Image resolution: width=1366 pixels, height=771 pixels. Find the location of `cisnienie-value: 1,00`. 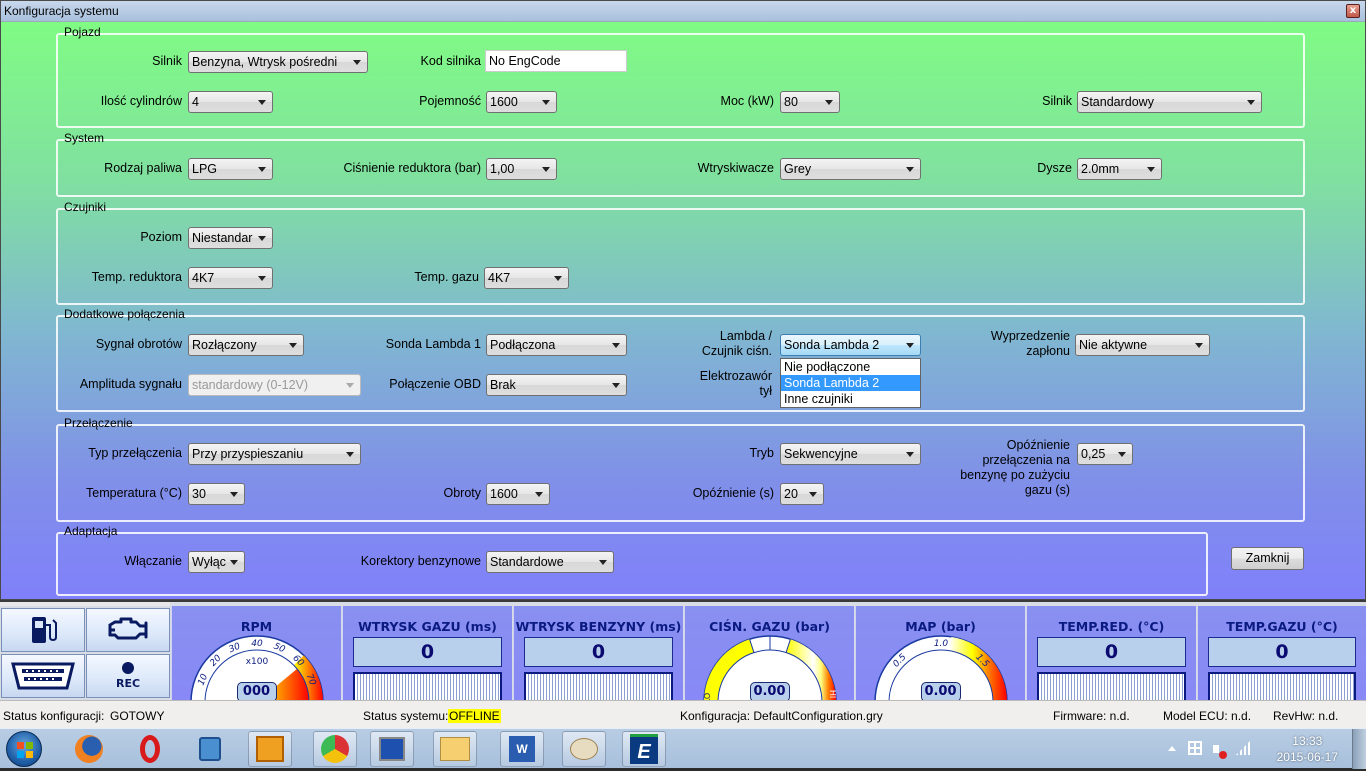

cisnienie-value: 1,00 is located at coordinates (502, 169).